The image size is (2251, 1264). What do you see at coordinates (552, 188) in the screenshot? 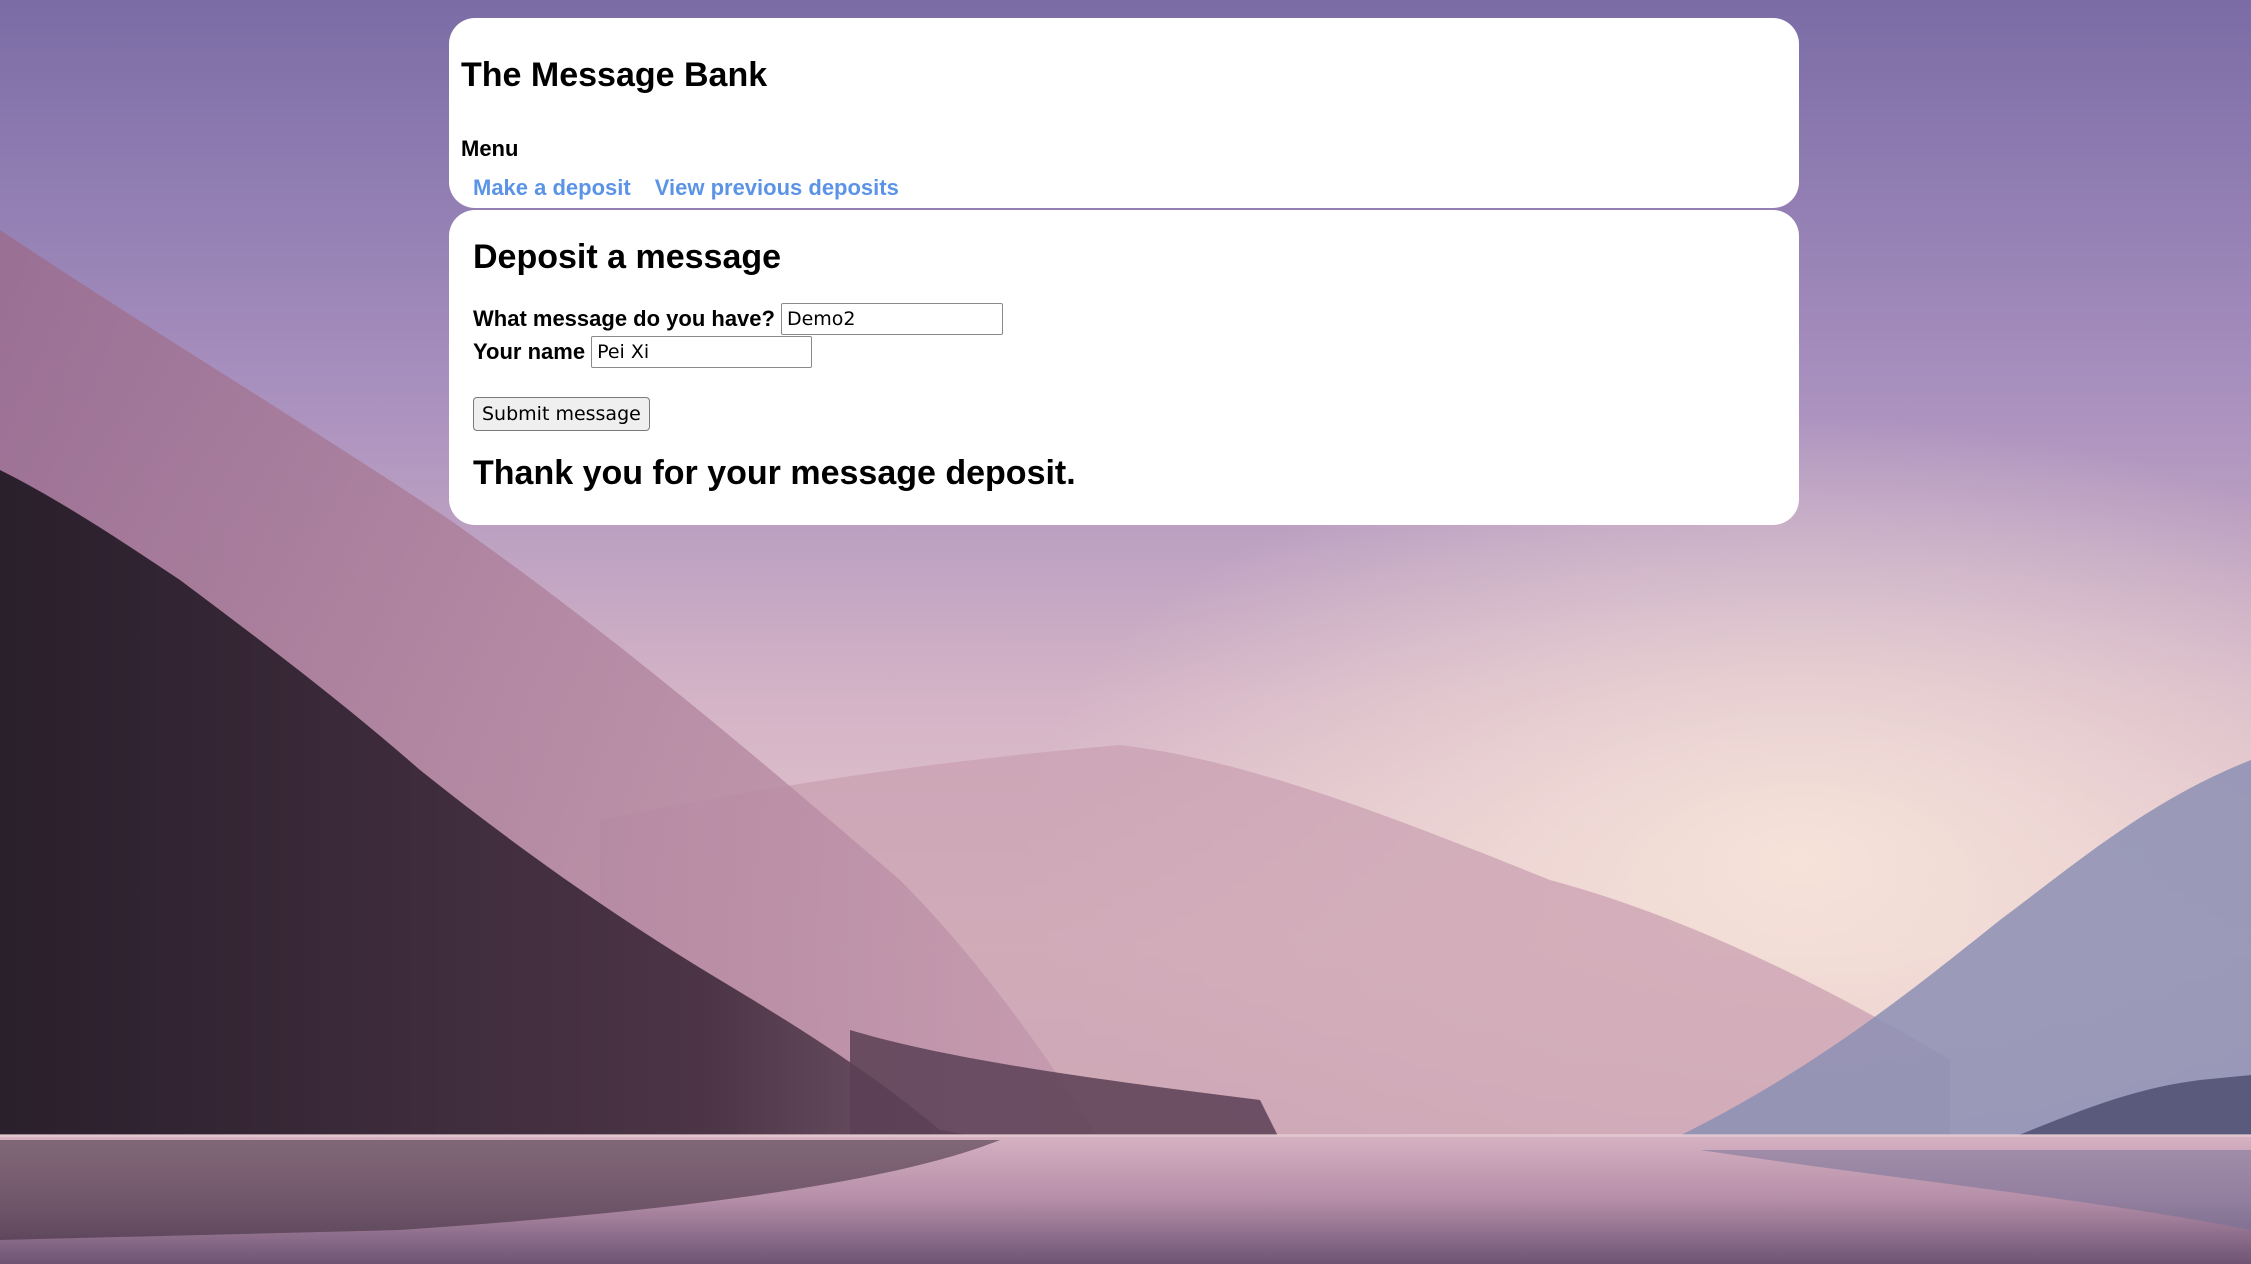
I see `make-deposit-link: Make a deposit` at bounding box center [552, 188].